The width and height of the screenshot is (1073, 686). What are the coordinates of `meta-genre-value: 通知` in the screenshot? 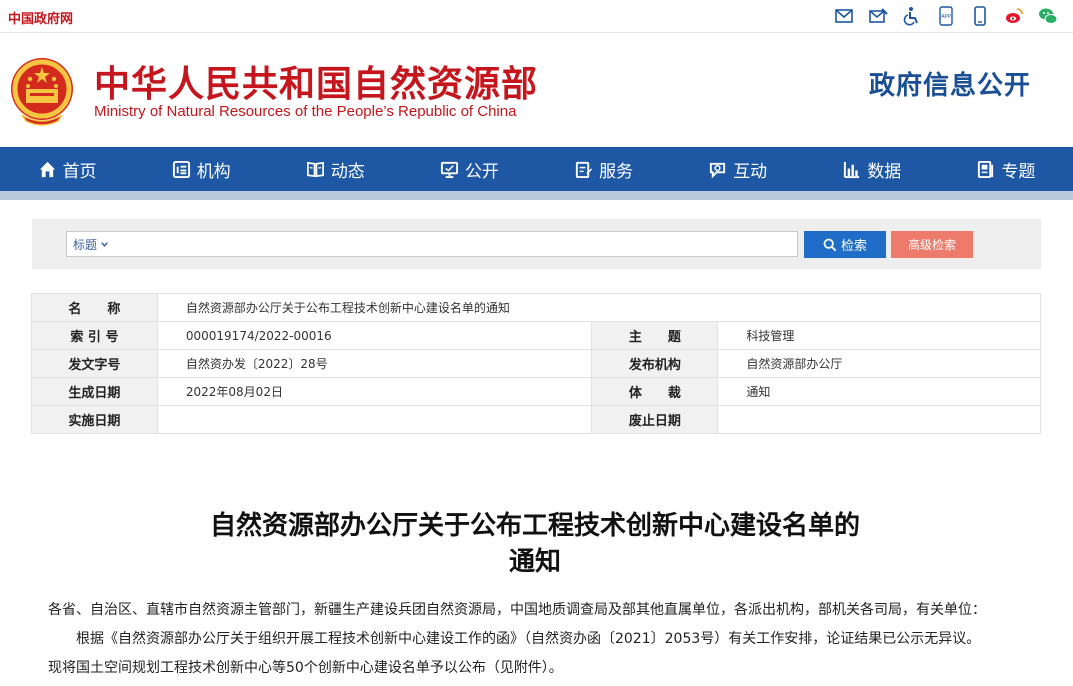 It's located at (879, 391).